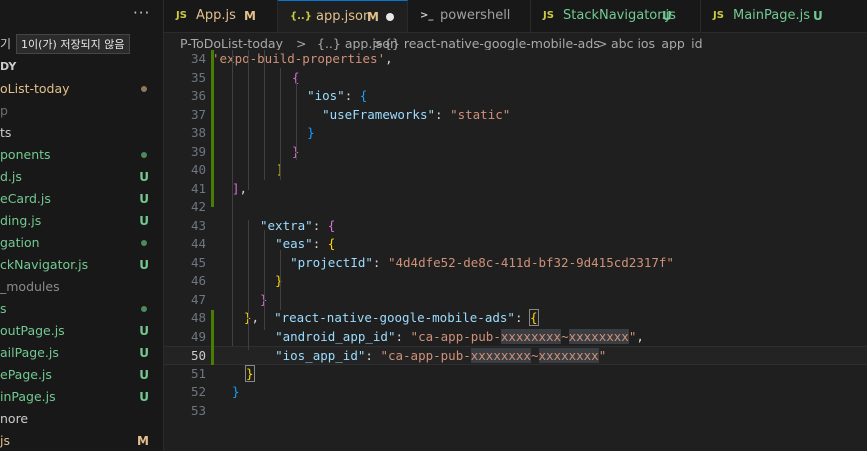  I want to click on line-number: 51, so click(198, 373).